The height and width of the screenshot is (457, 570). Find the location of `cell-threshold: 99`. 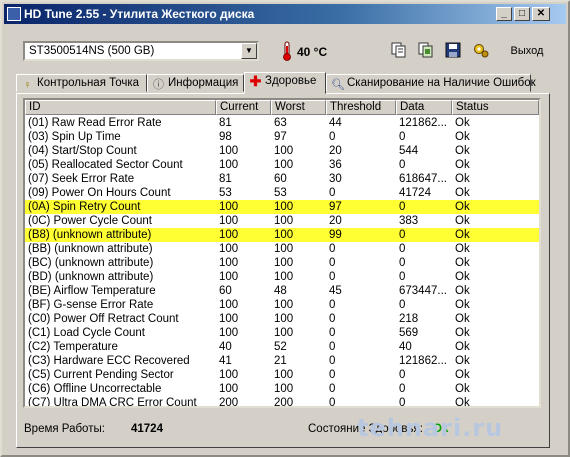

cell-threshold: 99 is located at coordinates (335, 235).